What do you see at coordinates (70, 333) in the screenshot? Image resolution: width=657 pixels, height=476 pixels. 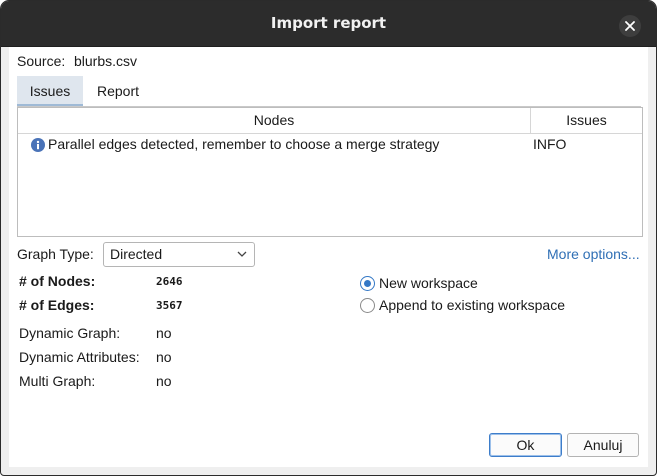 I see `dynamic-graph-label: Dynamic Graph:` at bounding box center [70, 333].